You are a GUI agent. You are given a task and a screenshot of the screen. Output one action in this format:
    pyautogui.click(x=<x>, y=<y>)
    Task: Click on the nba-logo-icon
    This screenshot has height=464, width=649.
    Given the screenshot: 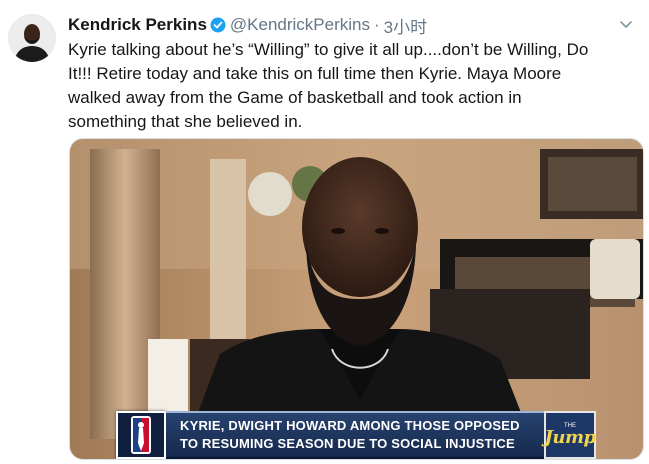 What is the action you would take?
    pyautogui.click(x=141, y=435)
    